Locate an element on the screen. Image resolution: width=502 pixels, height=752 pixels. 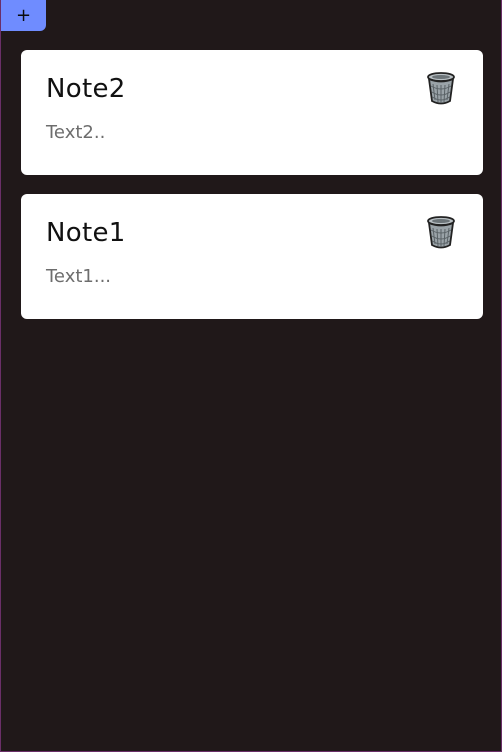
note-title: Note1 is located at coordinates (86, 233).